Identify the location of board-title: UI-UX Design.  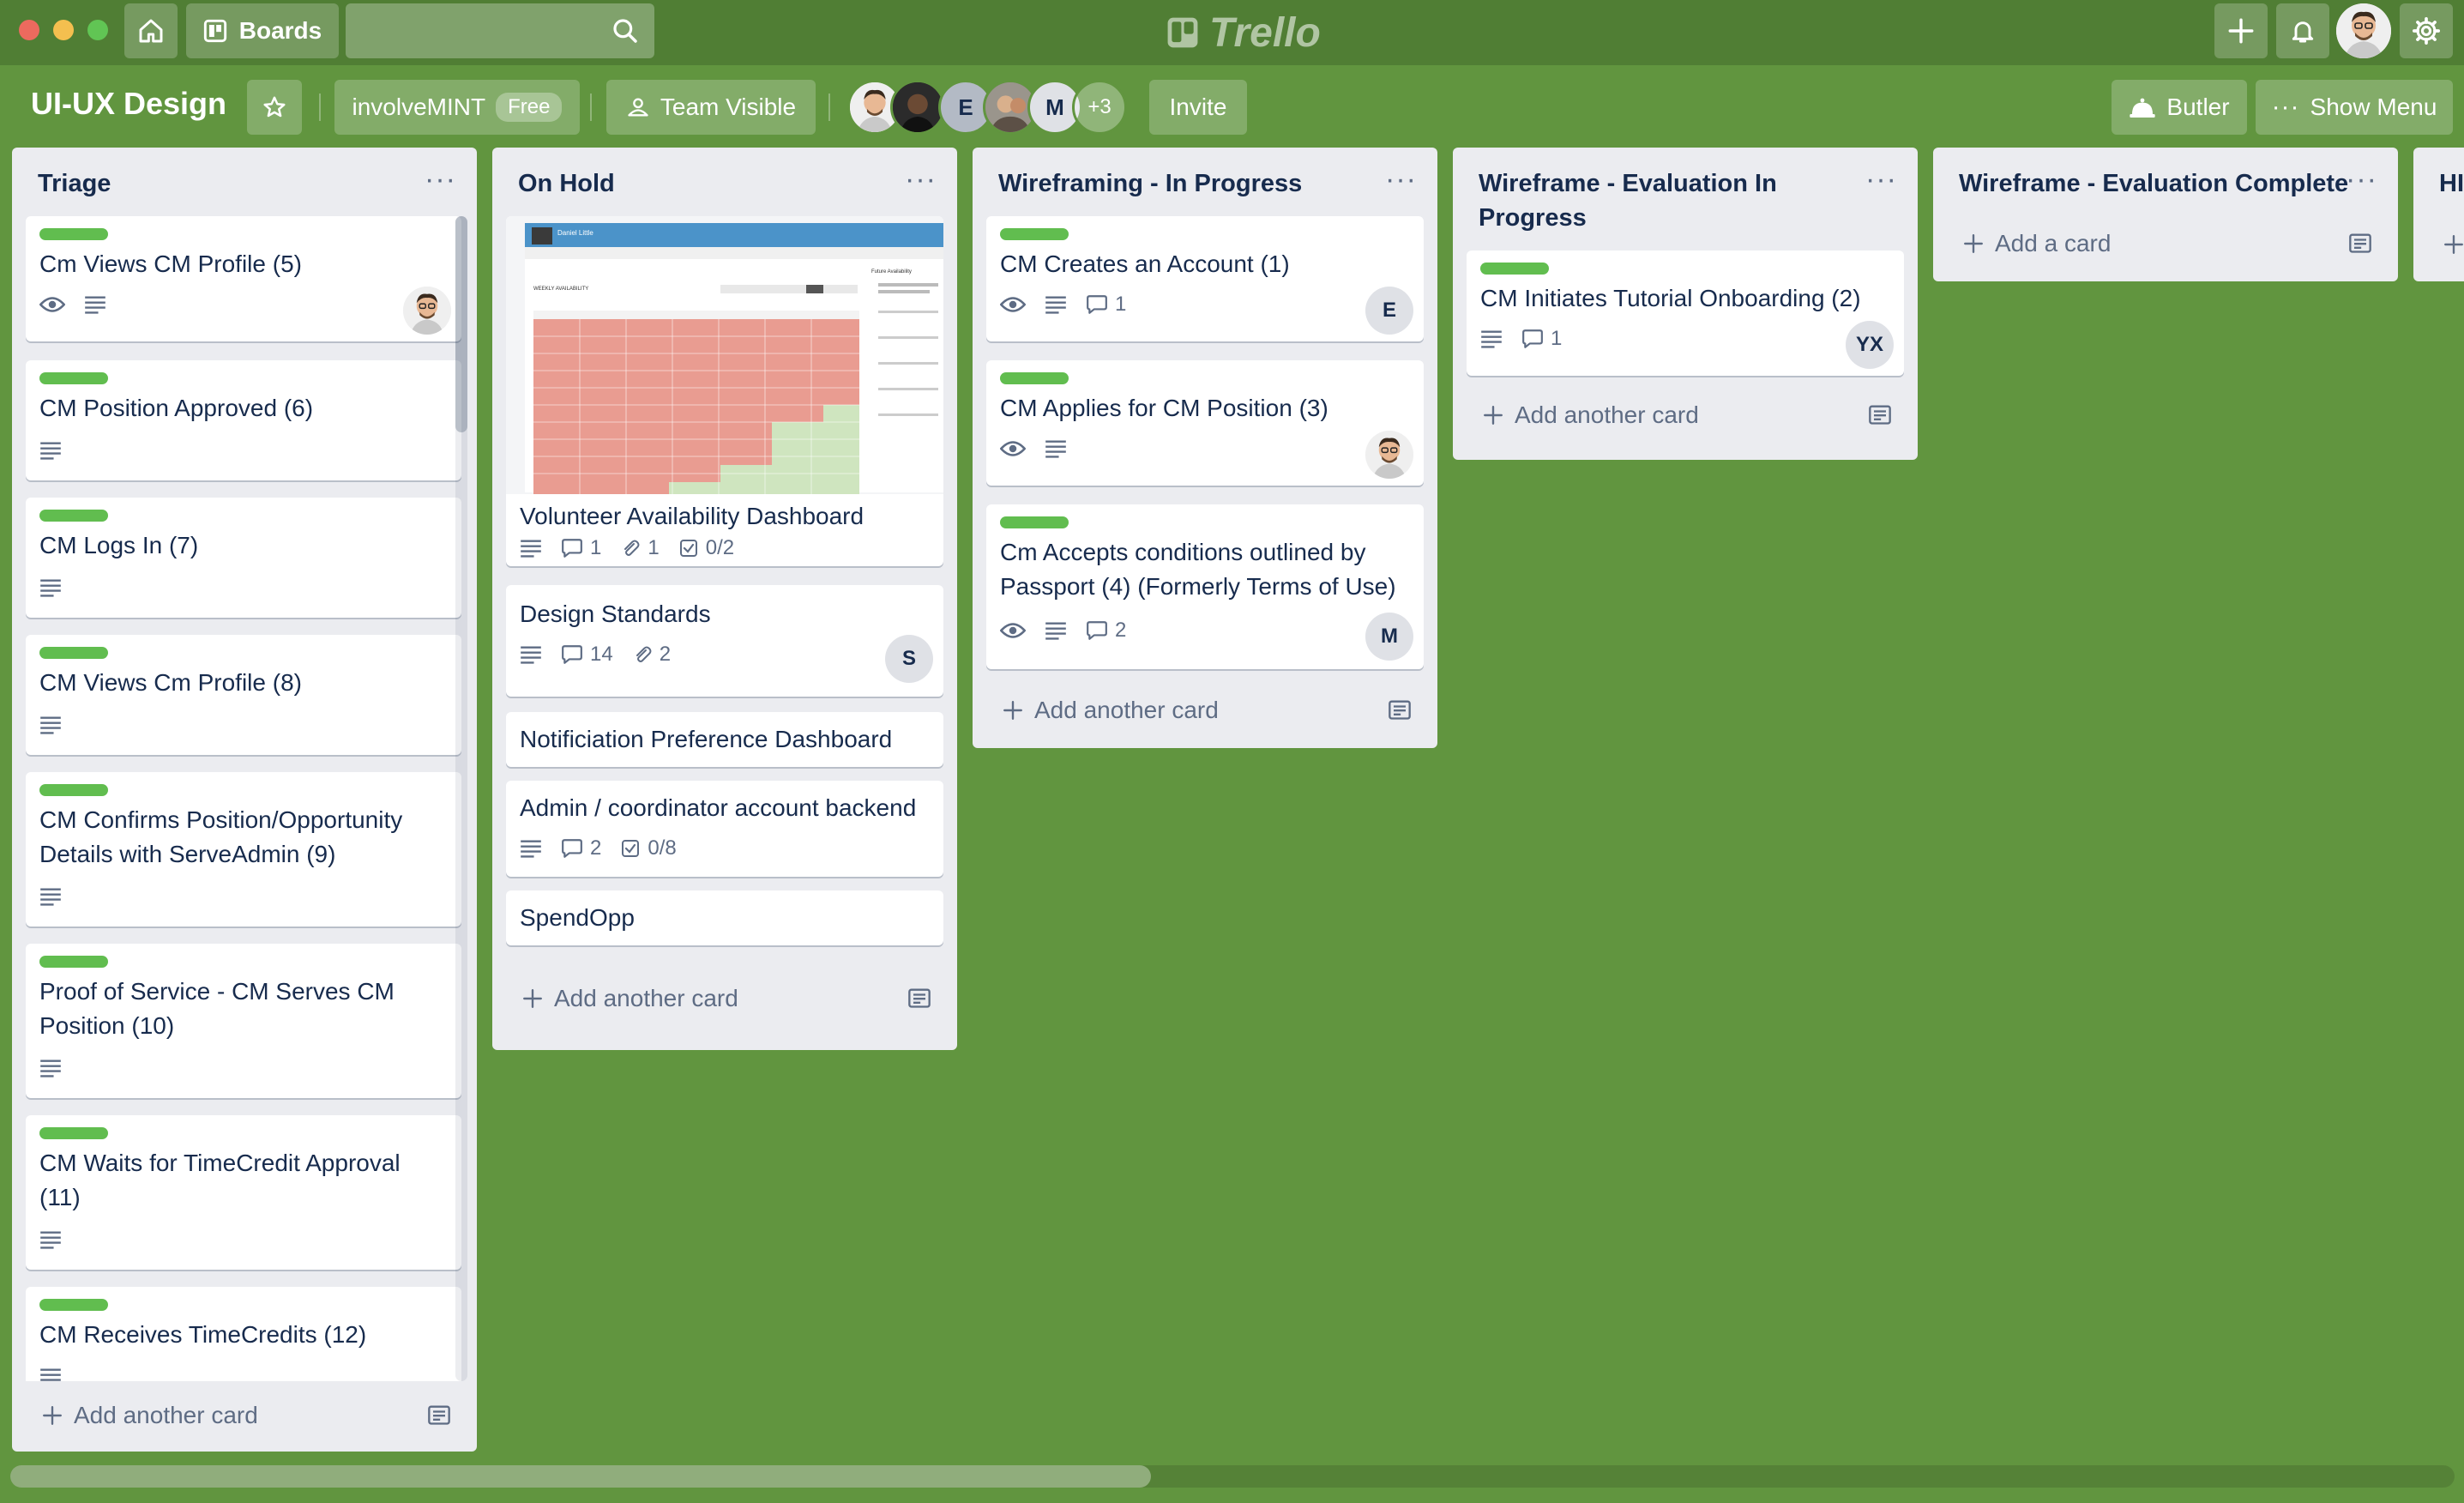
(129, 104).